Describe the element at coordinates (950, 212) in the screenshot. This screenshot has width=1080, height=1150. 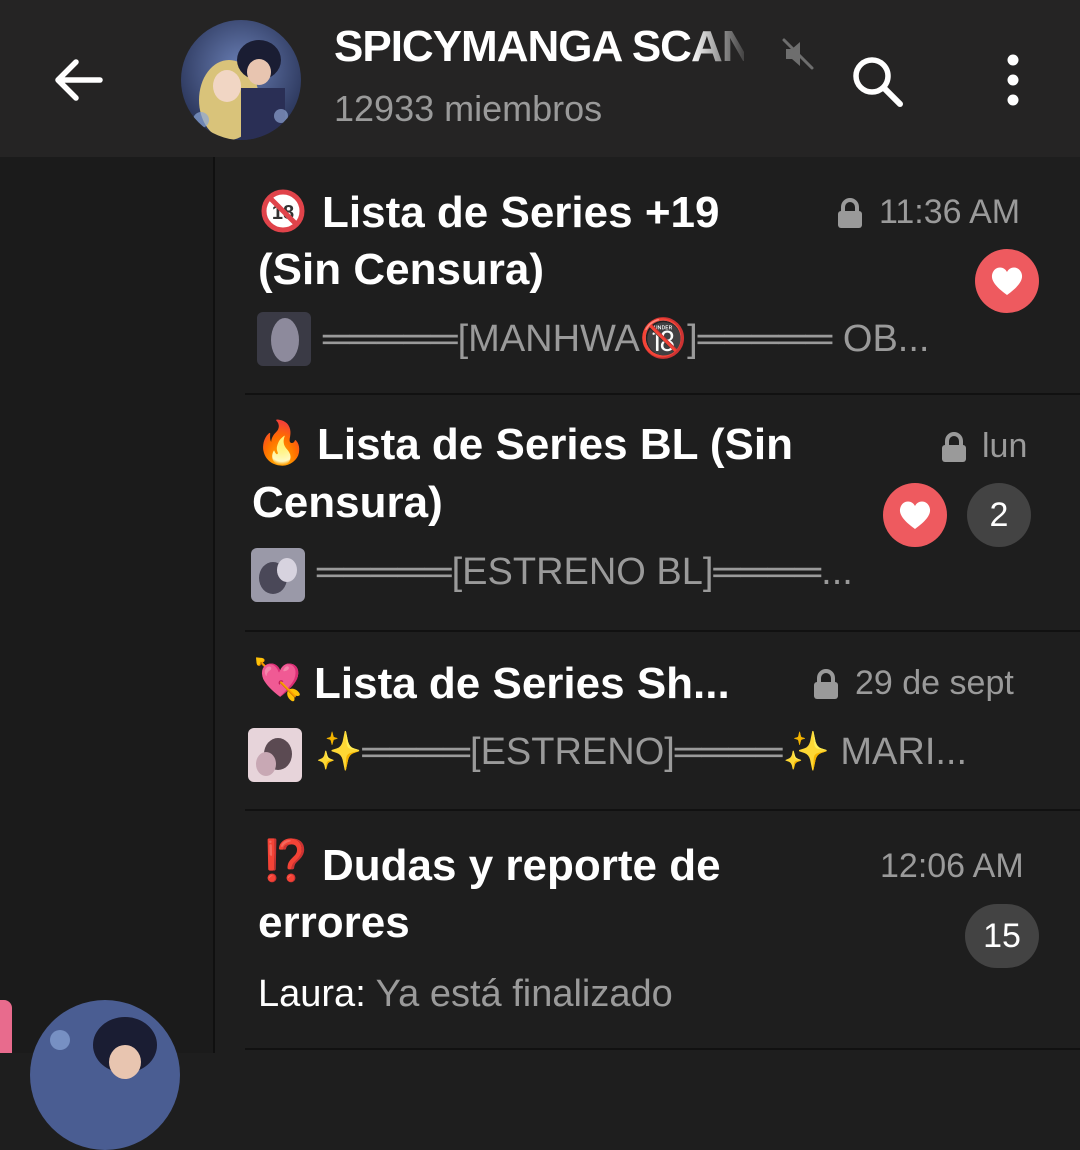
I see `topic-time: 11:36 AM` at that location.